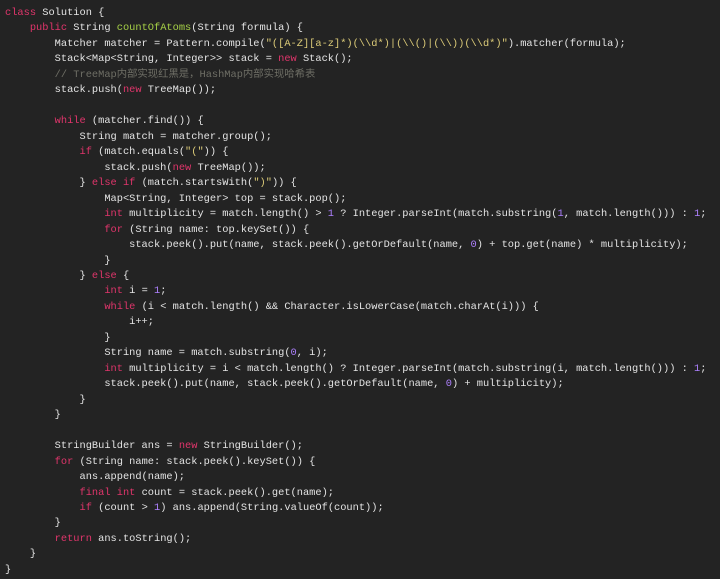  What do you see at coordinates (225, 214) in the screenshot?
I see `code-text: multiplicity = match.length() >` at bounding box center [225, 214].